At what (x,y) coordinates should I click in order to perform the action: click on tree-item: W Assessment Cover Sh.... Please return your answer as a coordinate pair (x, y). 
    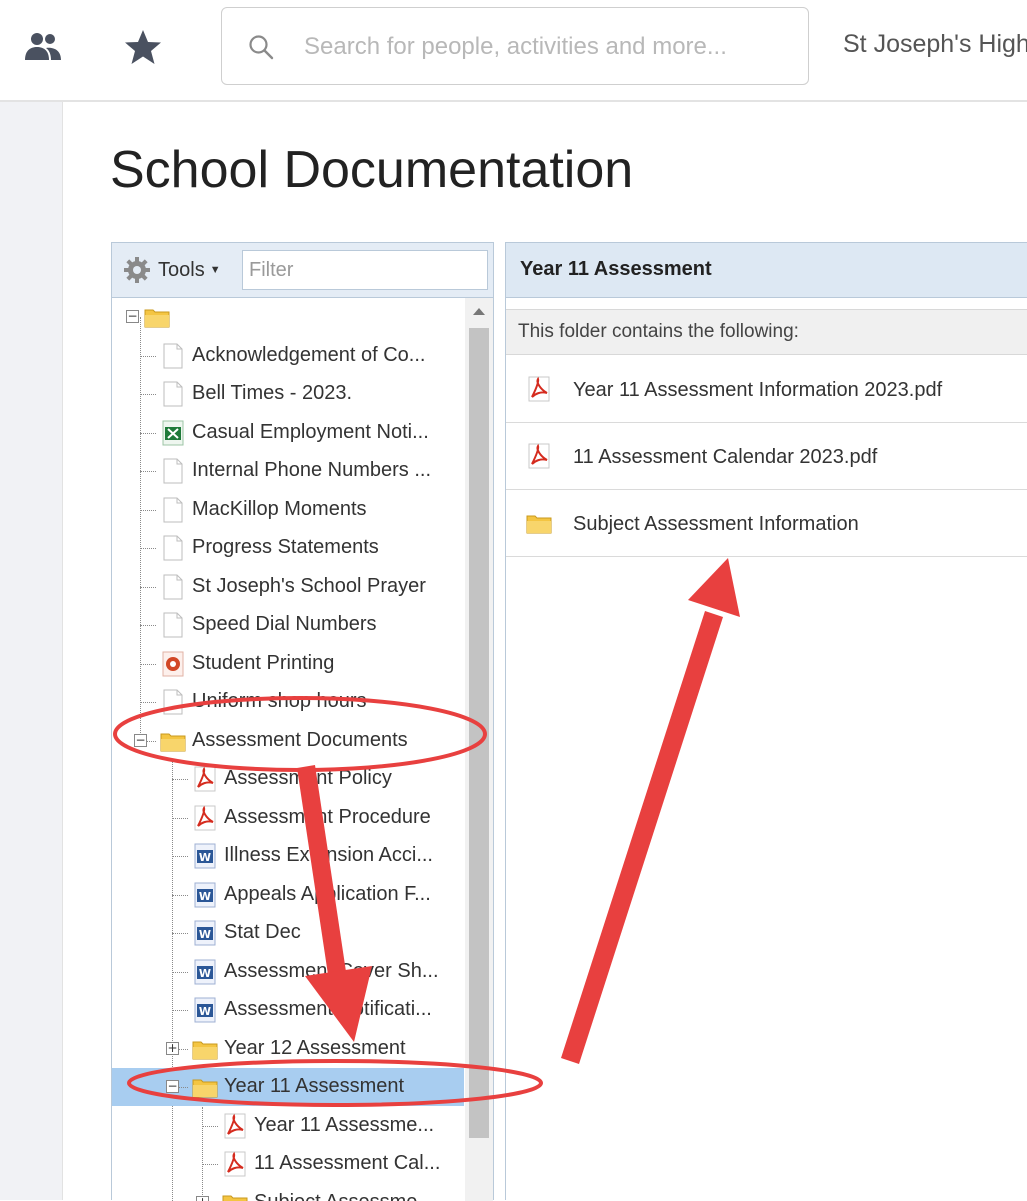
    Looking at the image, I should click on (288, 972).